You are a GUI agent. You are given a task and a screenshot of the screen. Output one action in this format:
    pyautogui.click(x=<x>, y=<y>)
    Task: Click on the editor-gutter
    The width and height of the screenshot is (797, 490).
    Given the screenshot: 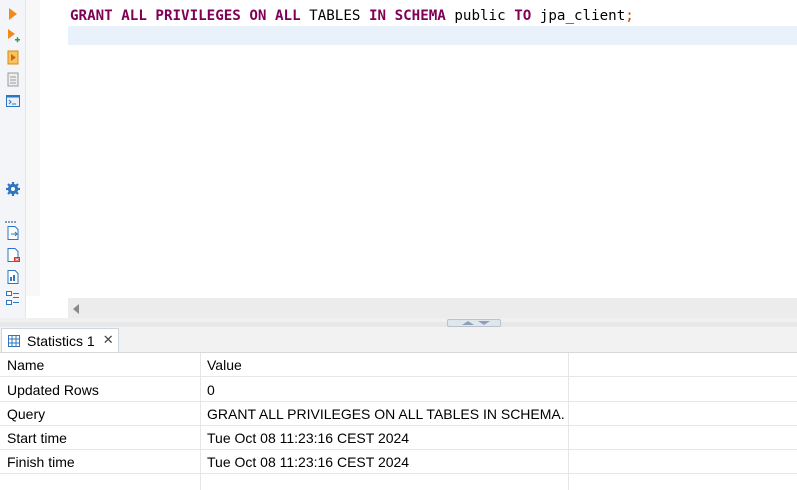 What is the action you would take?
    pyautogui.click(x=33, y=148)
    